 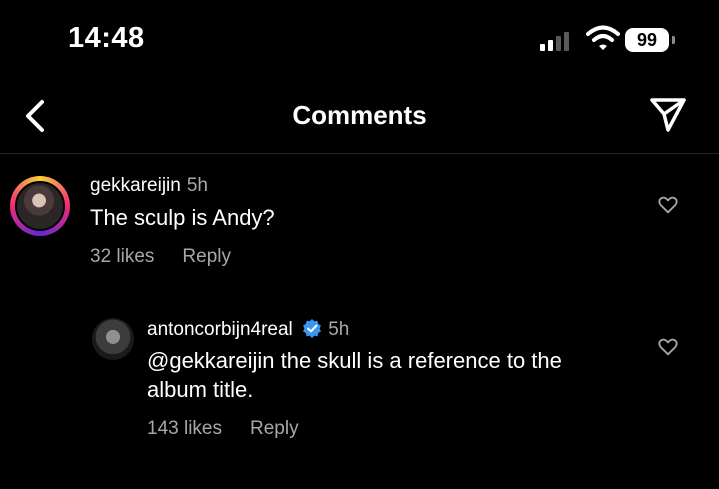 I want to click on comment-header: antoncorbijn4real 5h, so click(x=248, y=329).